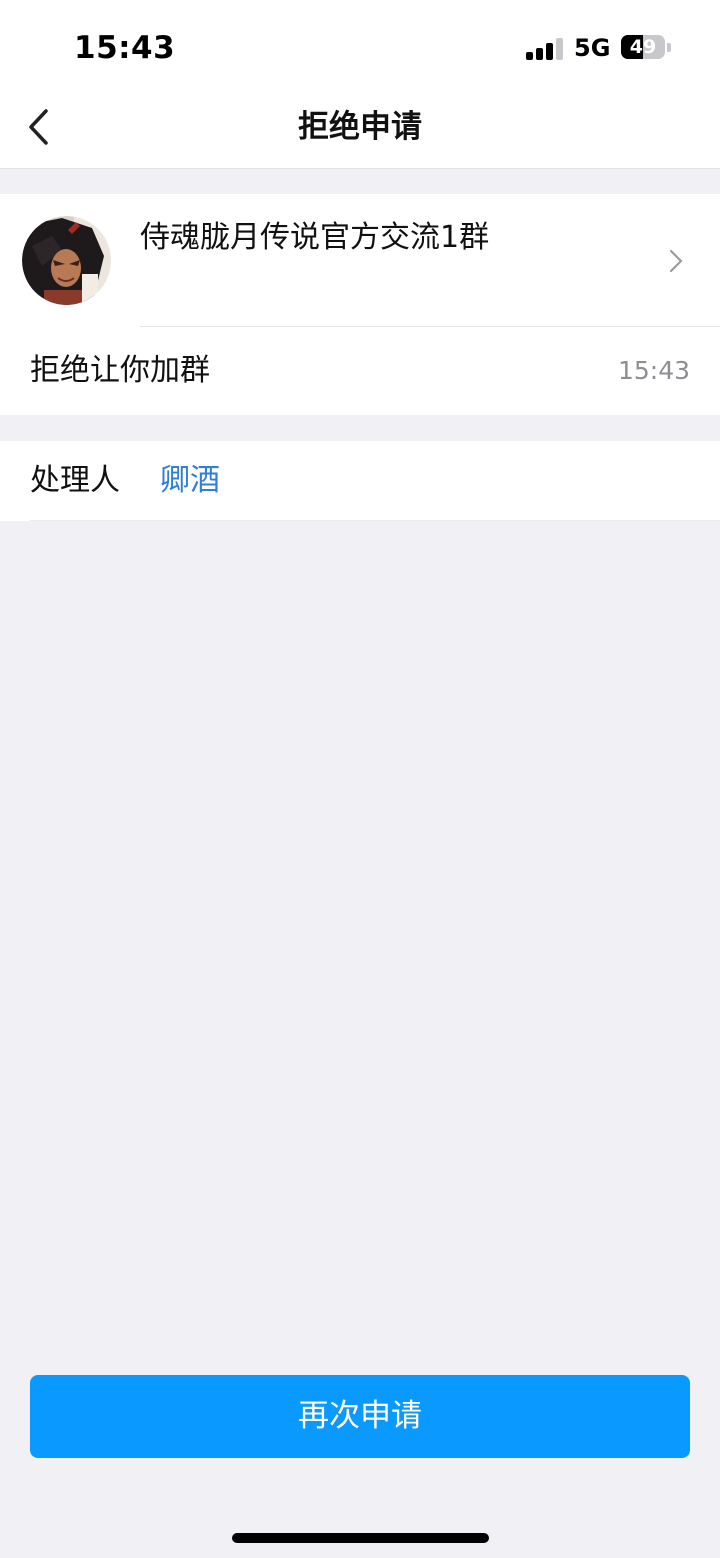 Image resolution: width=720 pixels, height=1558 pixels. I want to click on page-title: 拒绝申请, so click(360, 127).